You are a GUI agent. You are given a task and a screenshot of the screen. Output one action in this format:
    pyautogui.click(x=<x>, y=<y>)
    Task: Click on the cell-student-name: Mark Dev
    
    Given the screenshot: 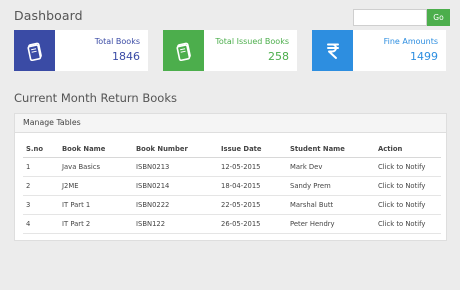 What is the action you would take?
    pyautogui.click(x=331, y=167)
    